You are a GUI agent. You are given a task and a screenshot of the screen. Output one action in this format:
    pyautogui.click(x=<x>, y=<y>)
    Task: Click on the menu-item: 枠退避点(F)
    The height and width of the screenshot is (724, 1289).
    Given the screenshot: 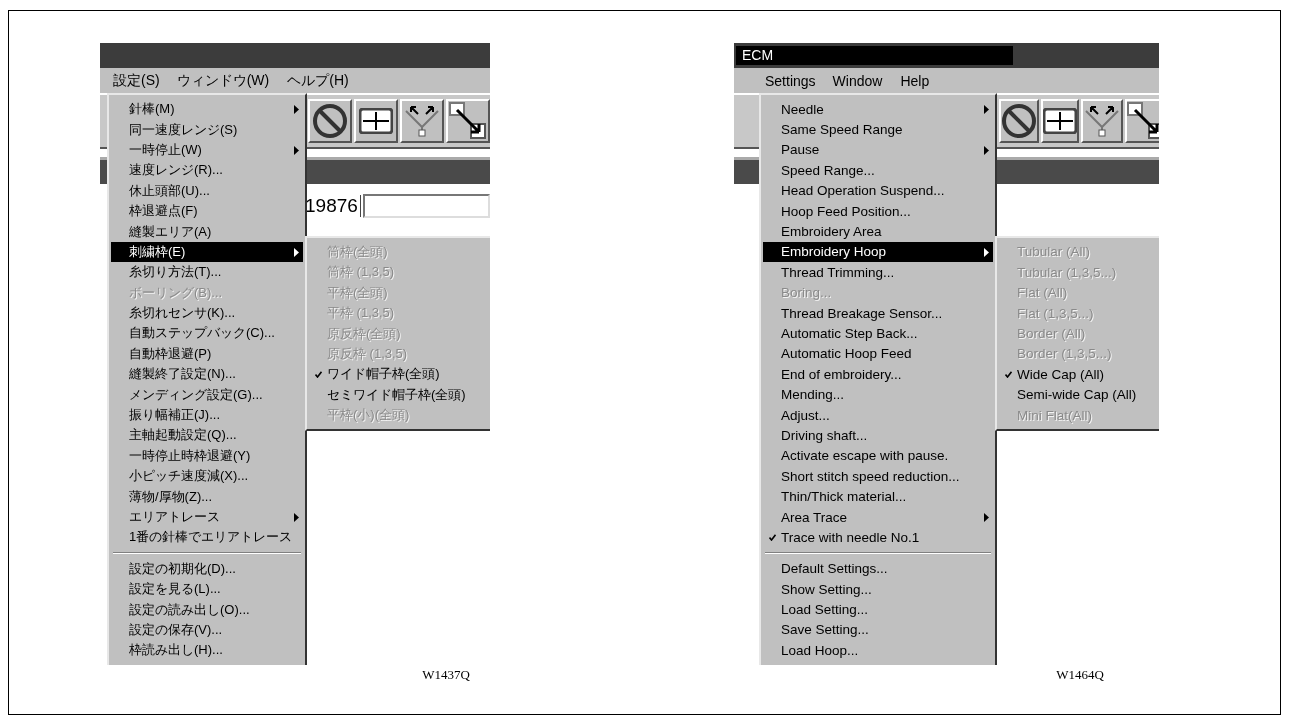 What is the action you would take?
    pyautogui.click(x=207, y=211)
    